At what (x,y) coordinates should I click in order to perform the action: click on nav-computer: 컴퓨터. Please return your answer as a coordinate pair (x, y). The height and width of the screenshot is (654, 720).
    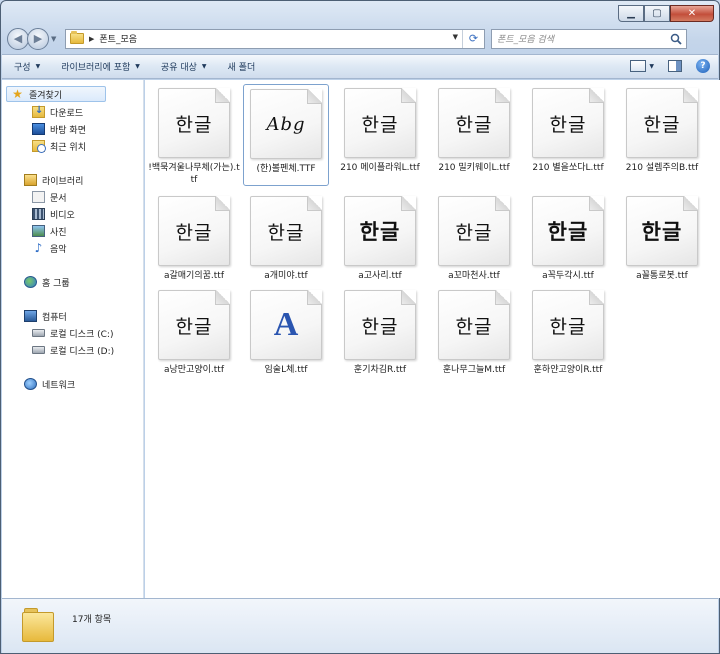
    Looking at the image, I should click on (45, 316).